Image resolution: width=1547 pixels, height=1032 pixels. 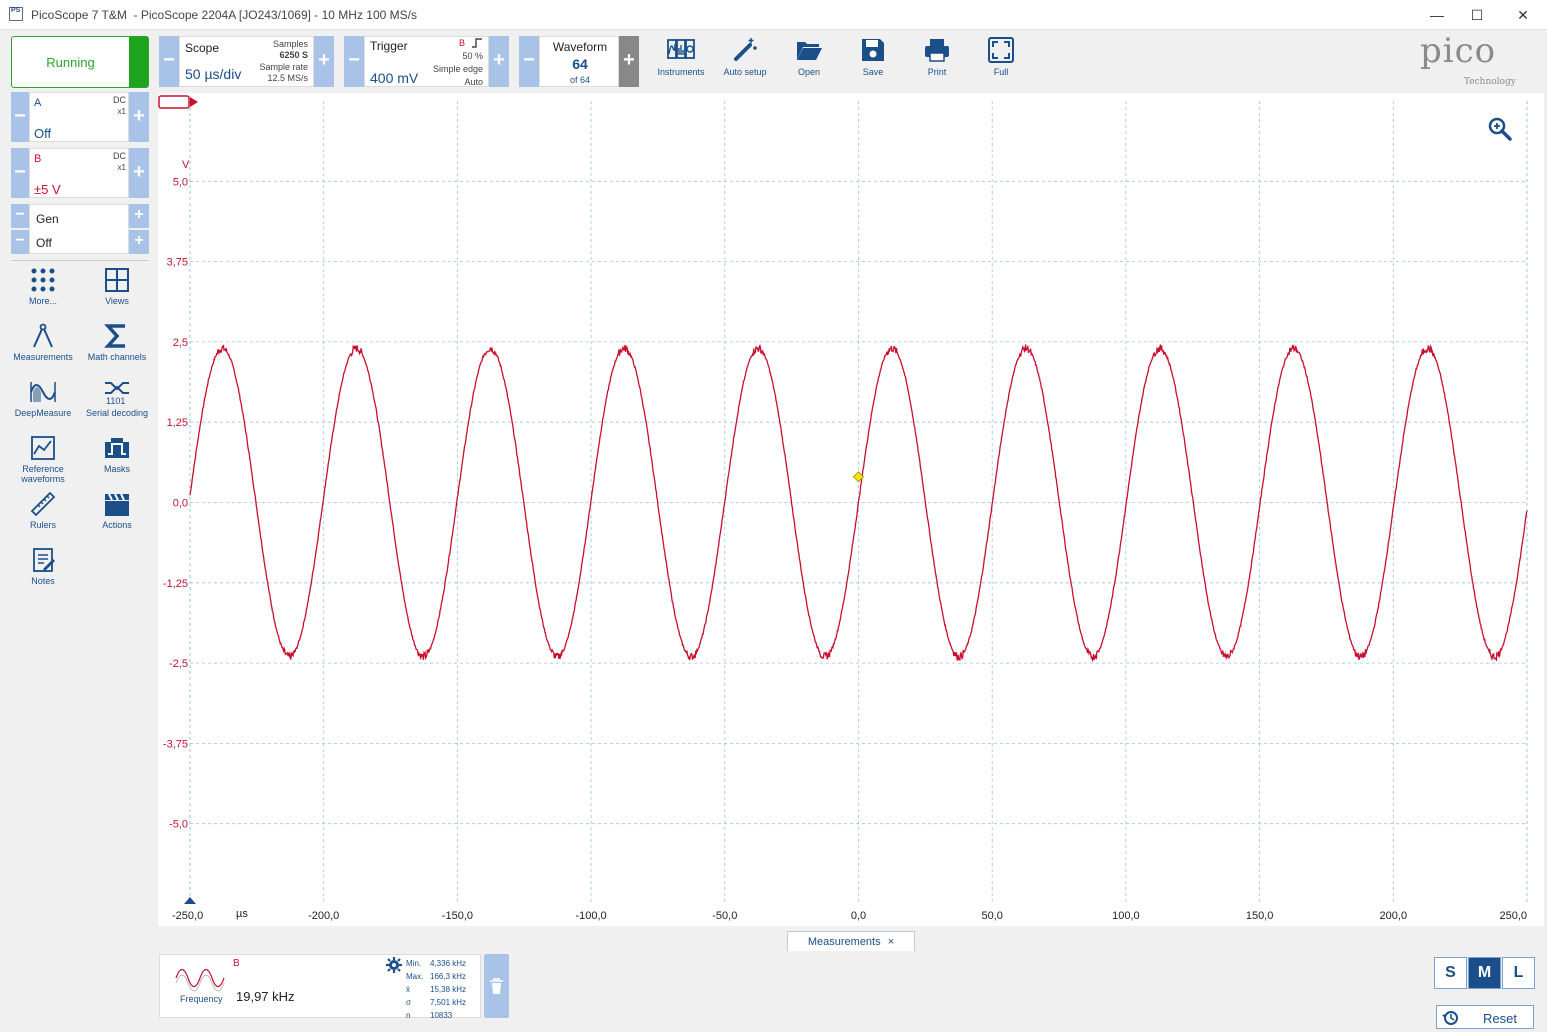 What do you see at coordinates (1500, 129) in the screenshot?
I see `zoom-icon` at bounding box center [1500, 129].